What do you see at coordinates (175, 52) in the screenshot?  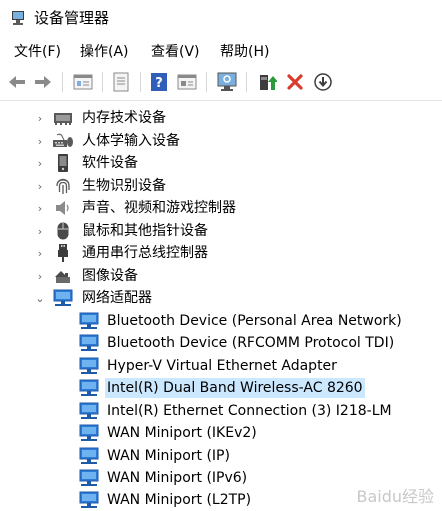 I see `menu-view: 查看(V)` at bounding box center [175, 52].